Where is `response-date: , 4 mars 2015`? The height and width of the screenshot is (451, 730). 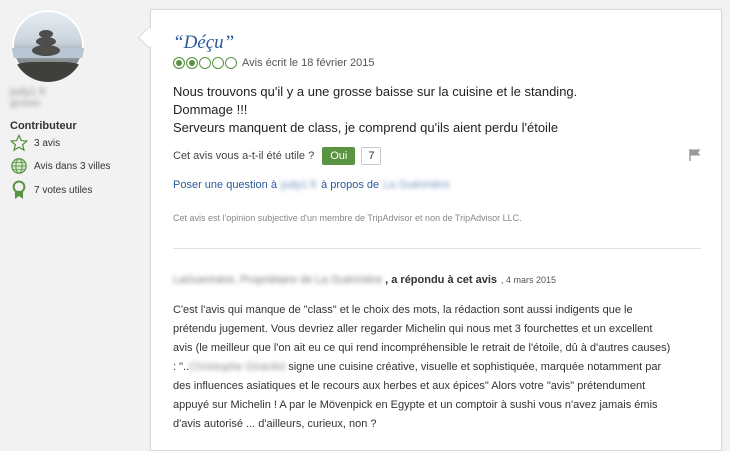
response-date: , 4 mars 2015 is located at coordinates (529, 280).